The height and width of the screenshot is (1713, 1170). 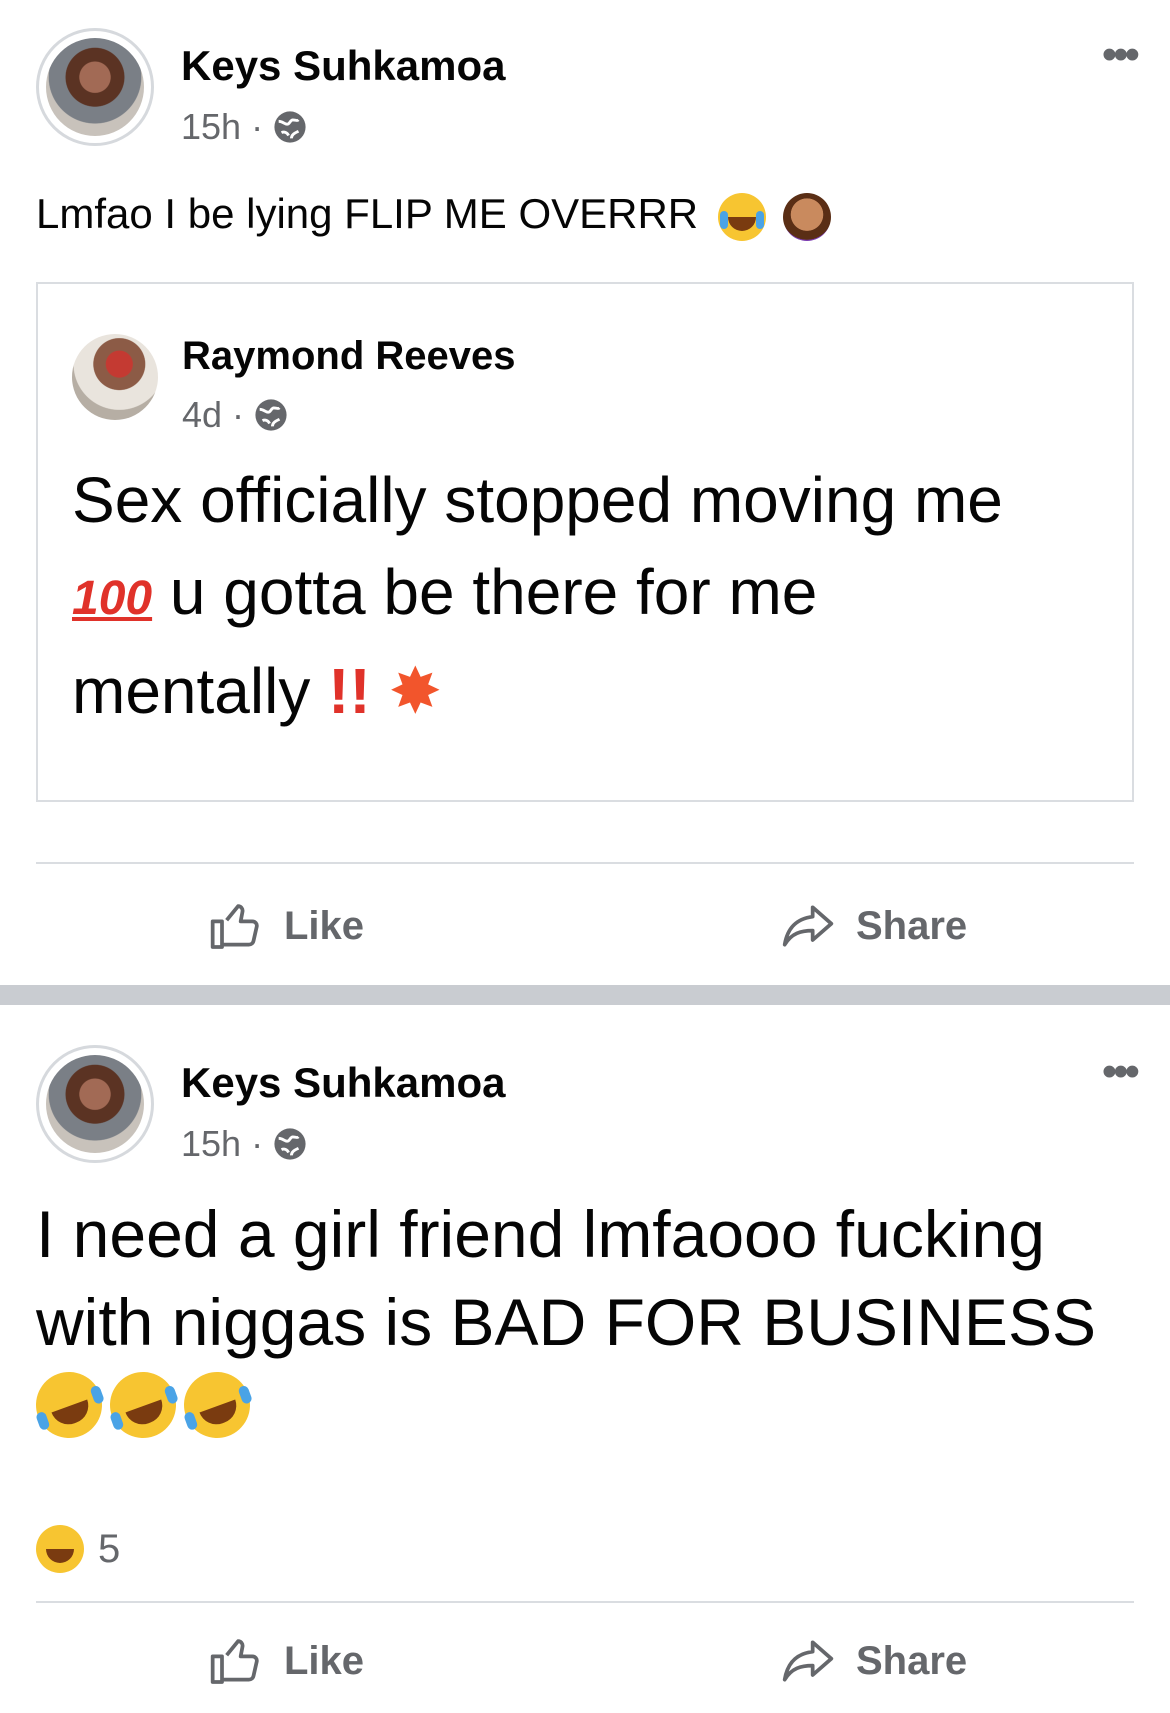 I want to click on double-exclamation-icon: !!, so click(x=349, y=691).